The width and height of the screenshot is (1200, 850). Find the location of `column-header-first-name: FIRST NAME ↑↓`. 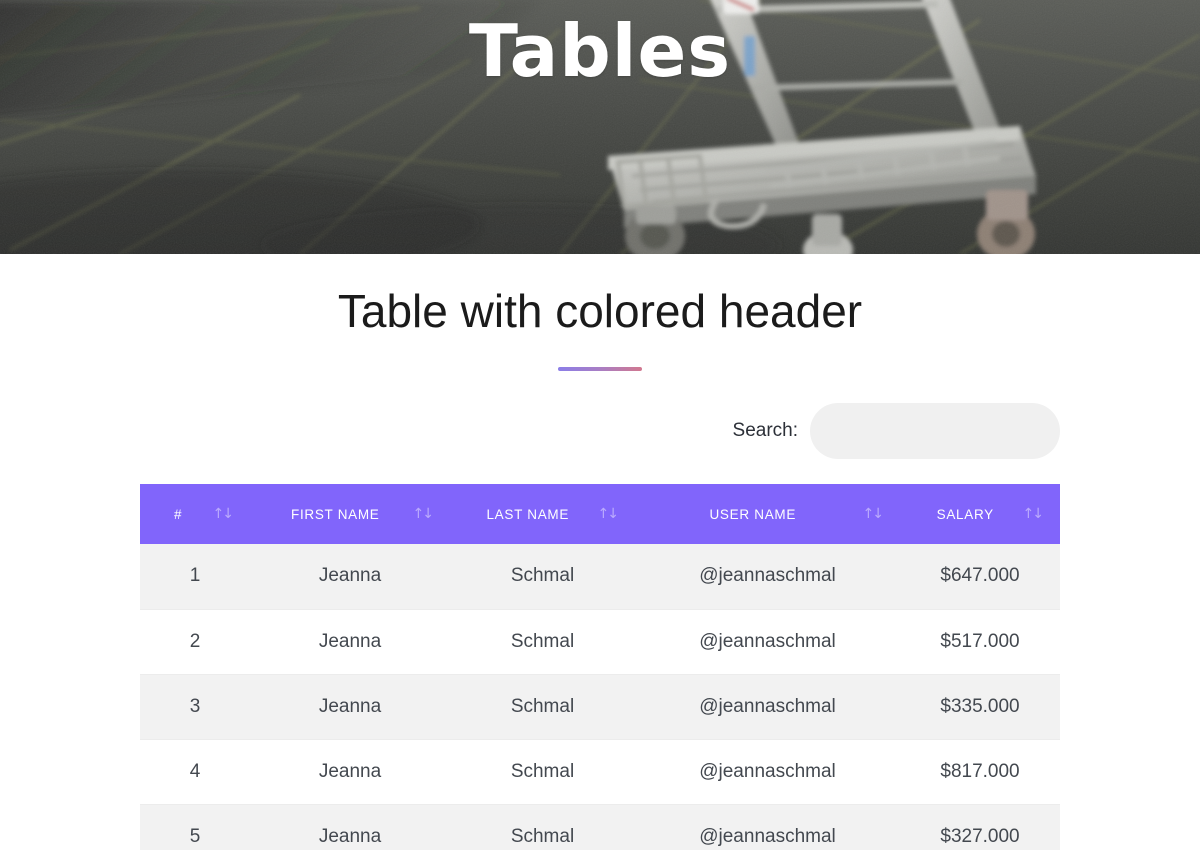

column-header-first-name: FIRST NAME ↑↓ is located at coordinates (350, 514).